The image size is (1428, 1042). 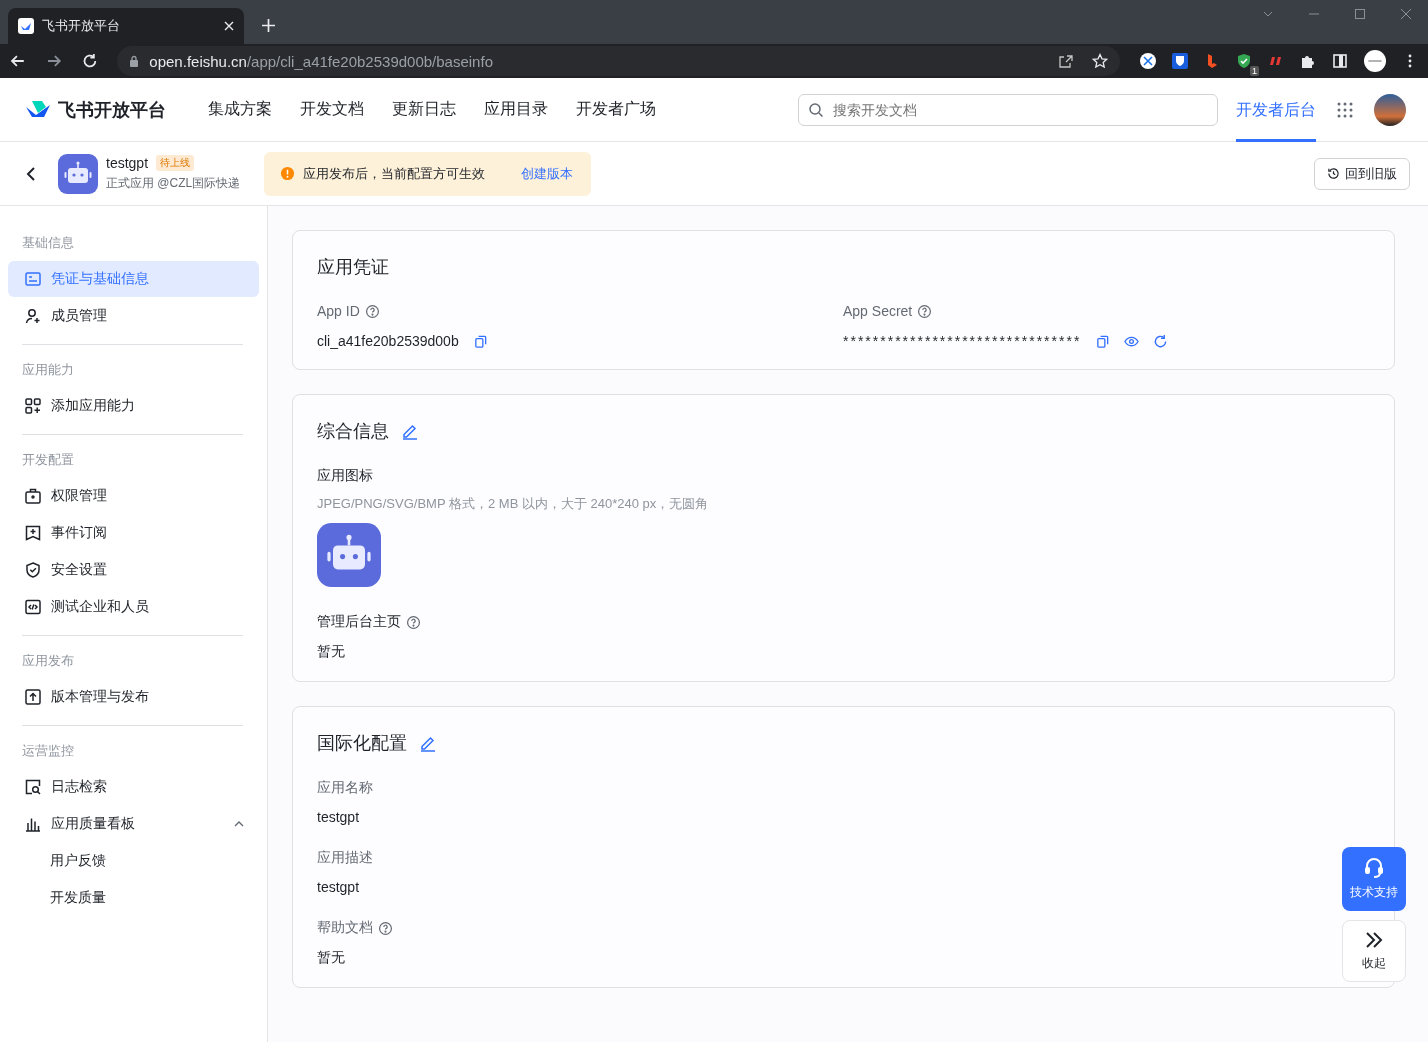 What do you see at coordinates (133, 496) in the screenshot?
I see `sidebar-item: 权限管理` at bounding box center [133, 496].